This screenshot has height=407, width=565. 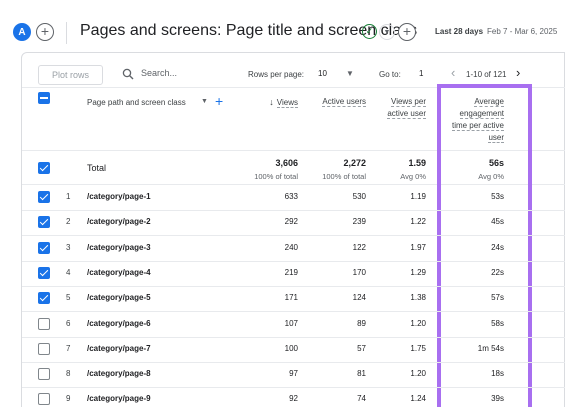 I want to click on total-active-users: 2,272, so click(x=354, y=163).